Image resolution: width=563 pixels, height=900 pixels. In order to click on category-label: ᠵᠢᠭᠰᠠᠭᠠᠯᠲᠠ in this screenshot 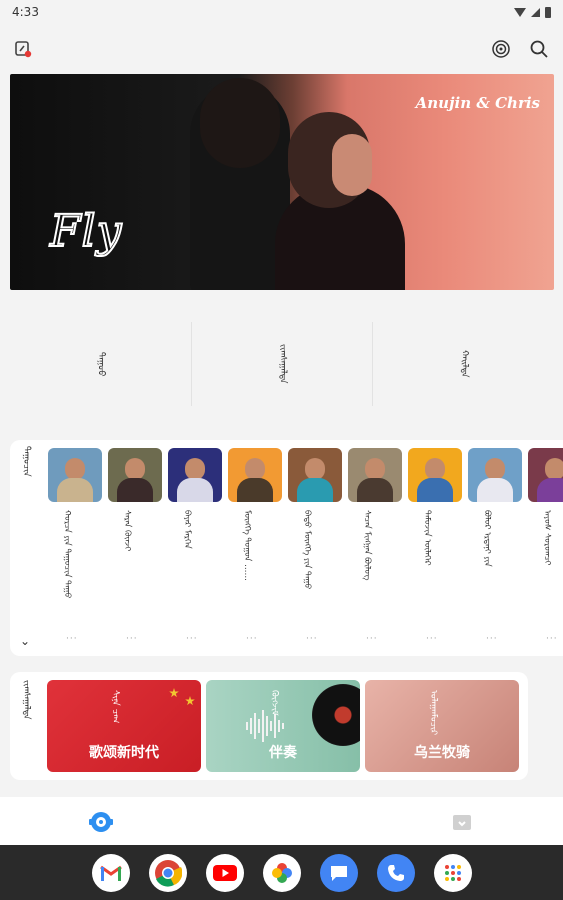, I will do `click(282, 364)`.